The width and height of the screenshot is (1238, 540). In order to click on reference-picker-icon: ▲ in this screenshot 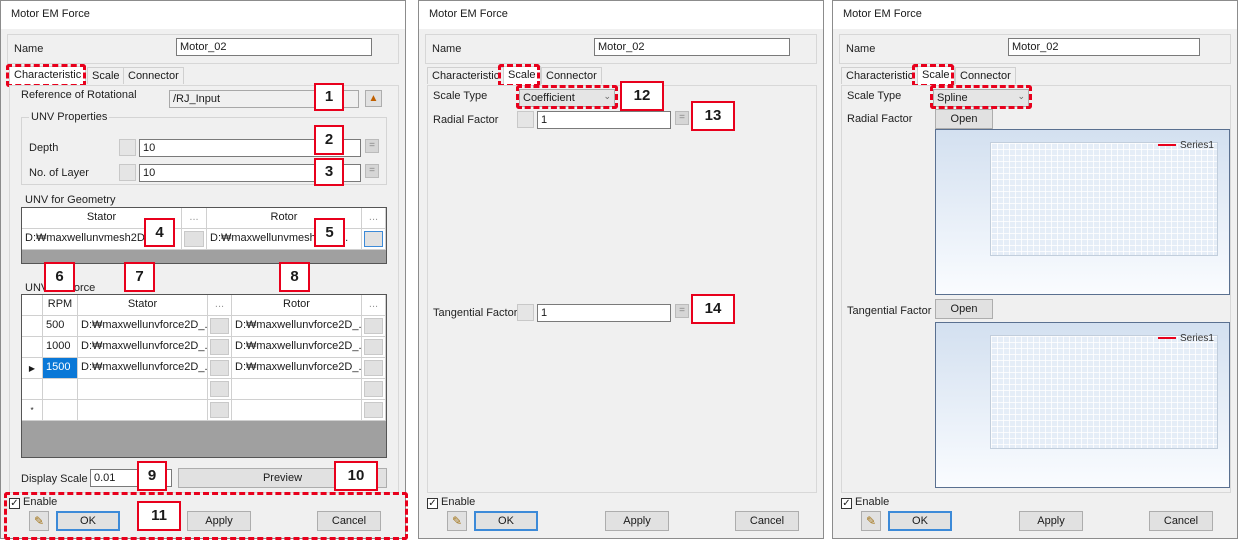, I will do `click(373, 98)`.